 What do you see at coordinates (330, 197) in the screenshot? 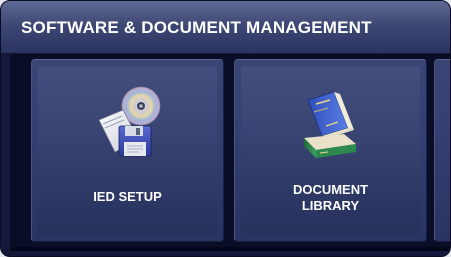
I see `document-library-label: DOCUMENT LIBRARY` at bounding box center [330, 197].